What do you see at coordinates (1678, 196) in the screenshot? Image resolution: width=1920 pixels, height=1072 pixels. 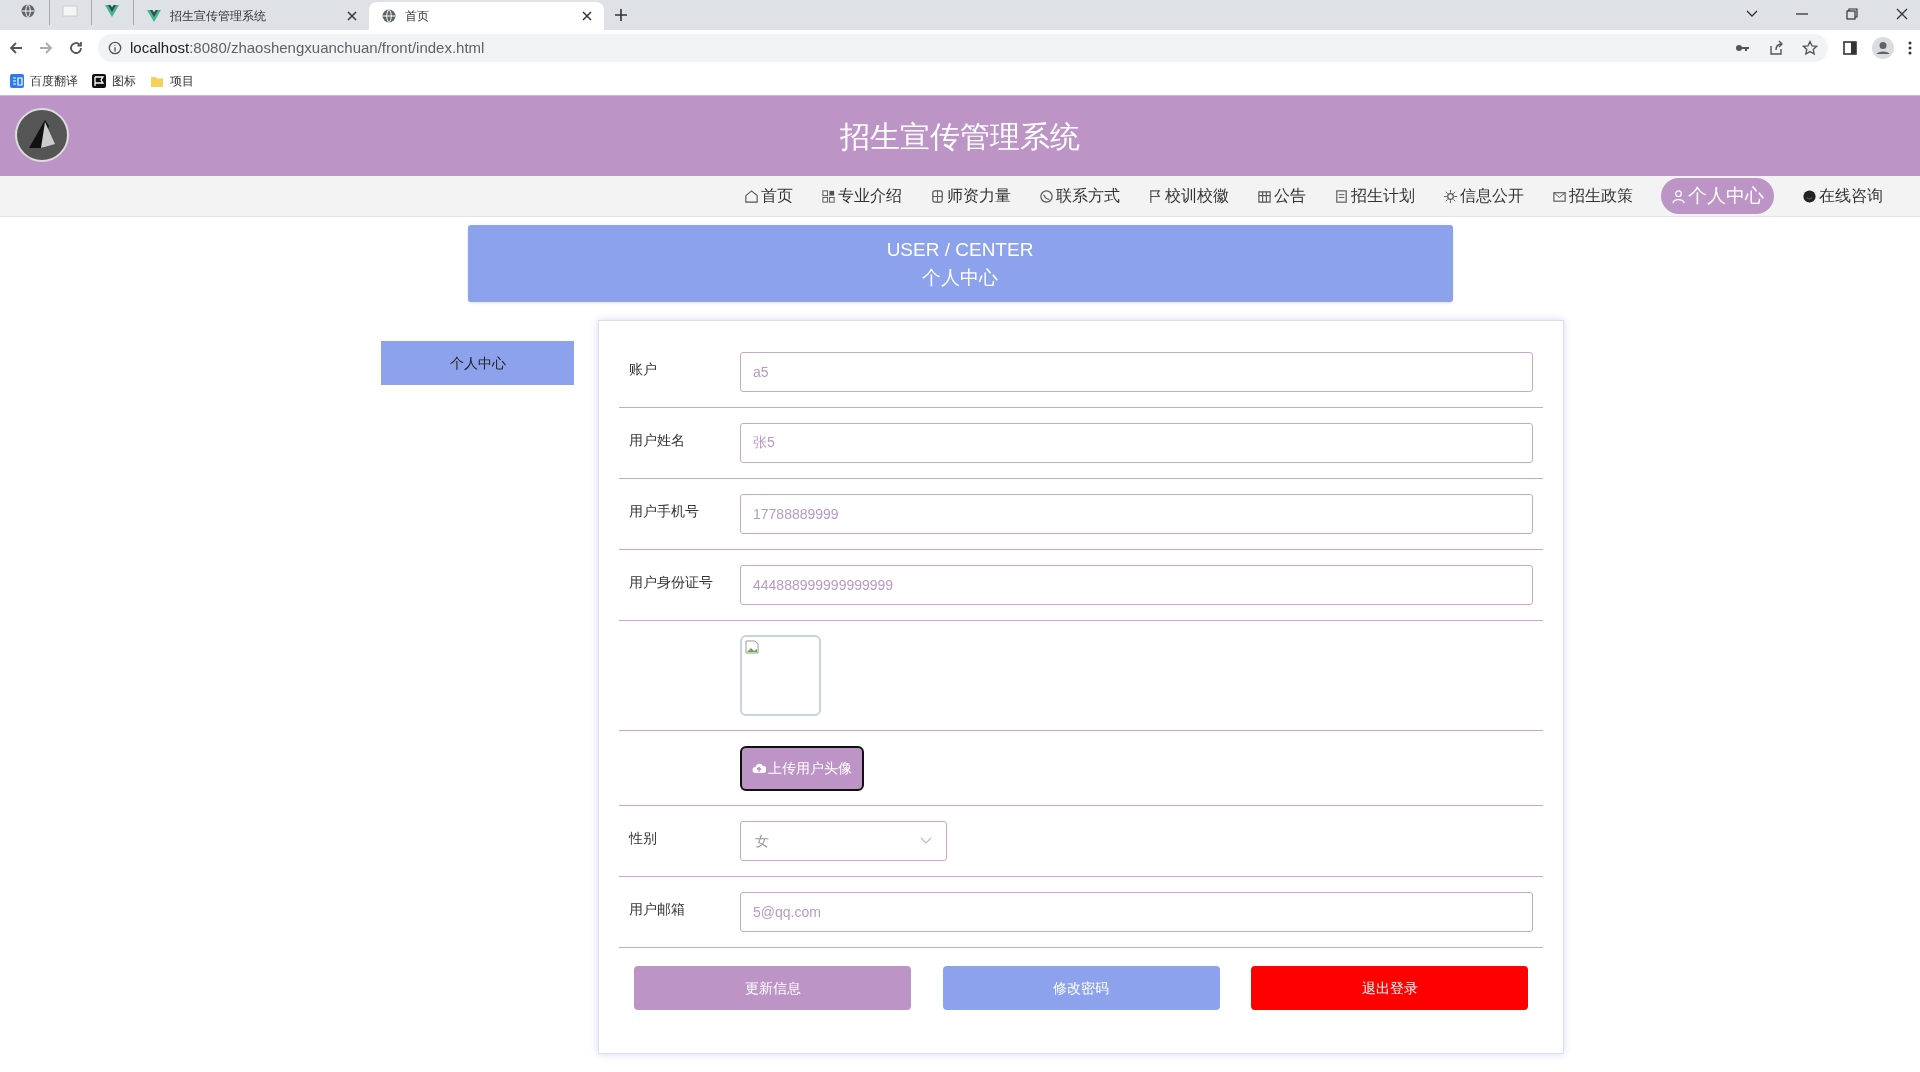 I see `user-icon` at bounding box center [1678, 196].